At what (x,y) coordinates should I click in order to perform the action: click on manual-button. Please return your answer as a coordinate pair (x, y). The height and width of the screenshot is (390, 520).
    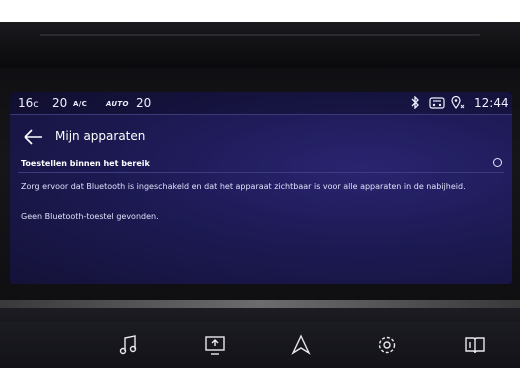
    Looking at the image, I should click on (475, 345).